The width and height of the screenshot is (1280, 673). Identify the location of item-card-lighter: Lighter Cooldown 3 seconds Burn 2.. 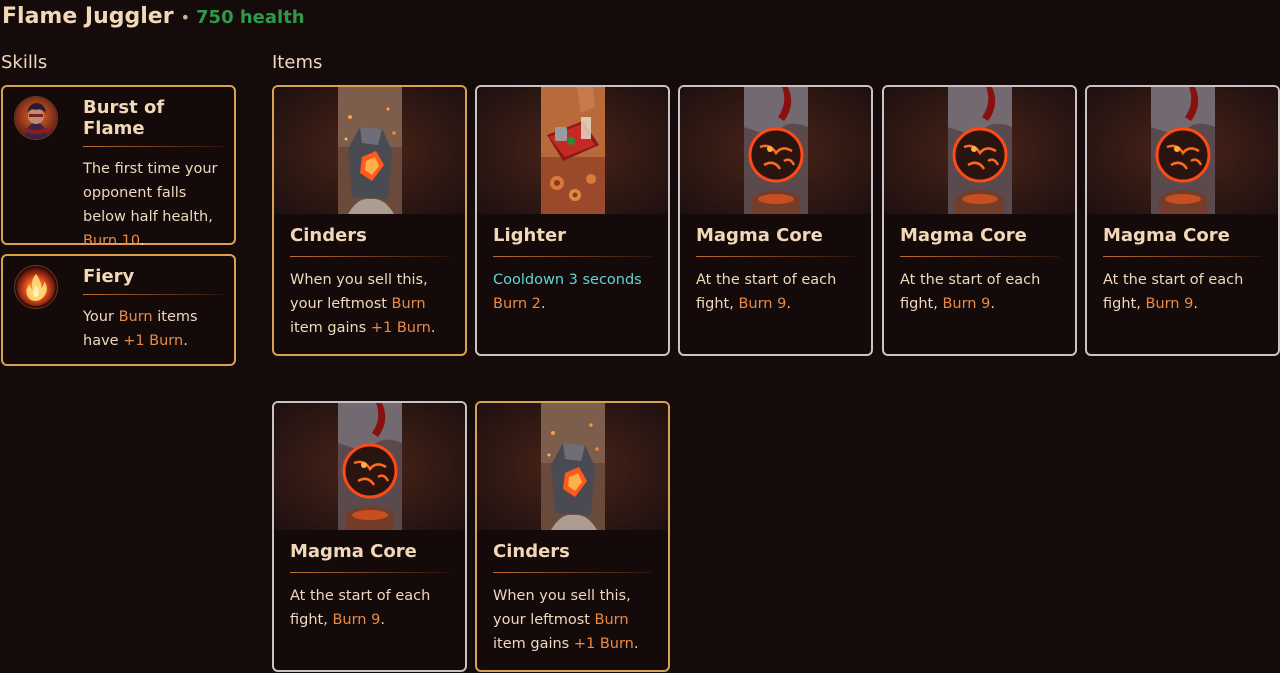
(572, 220).